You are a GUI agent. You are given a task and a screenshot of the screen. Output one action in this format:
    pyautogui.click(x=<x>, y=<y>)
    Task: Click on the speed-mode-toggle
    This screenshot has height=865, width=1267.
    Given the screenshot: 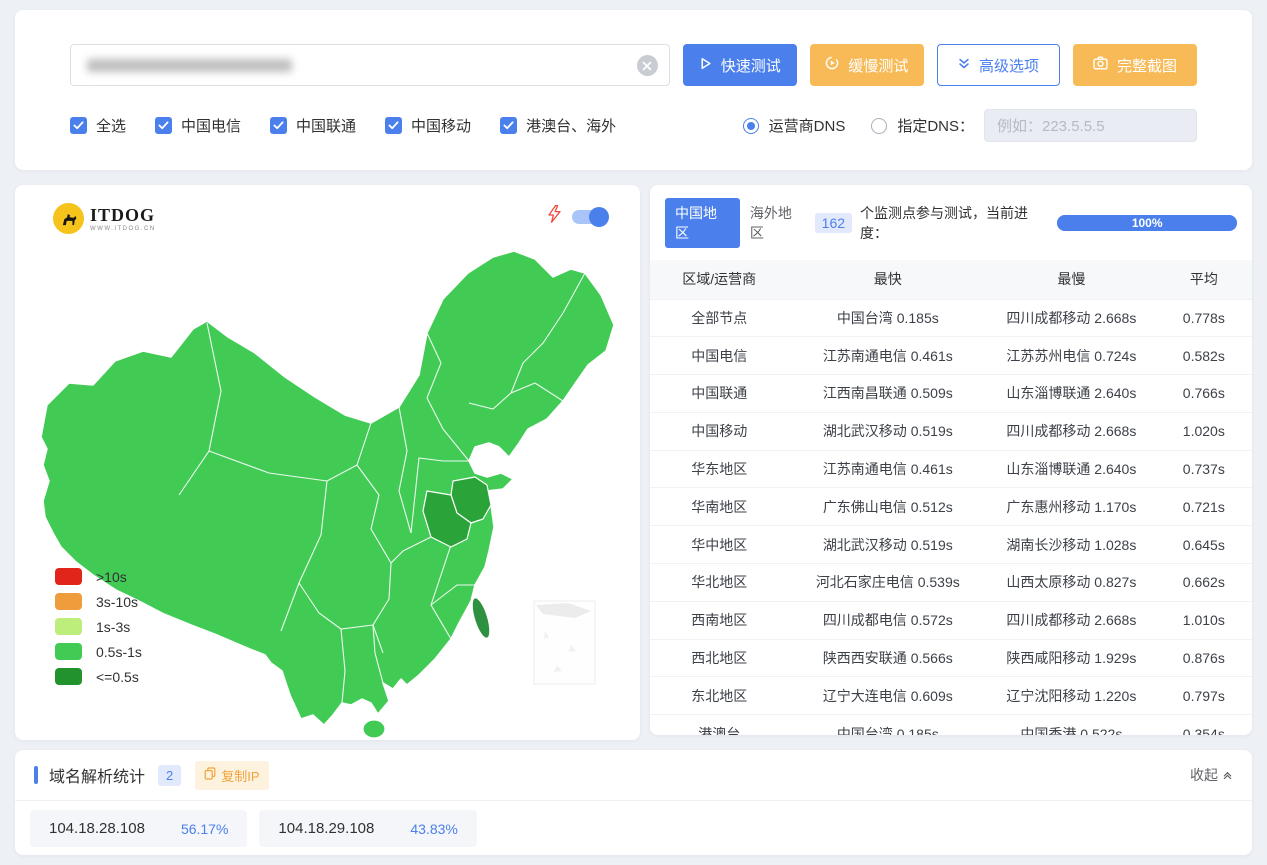 What is the action you would take?
    pyautogui.click(x=590, y=216)
    